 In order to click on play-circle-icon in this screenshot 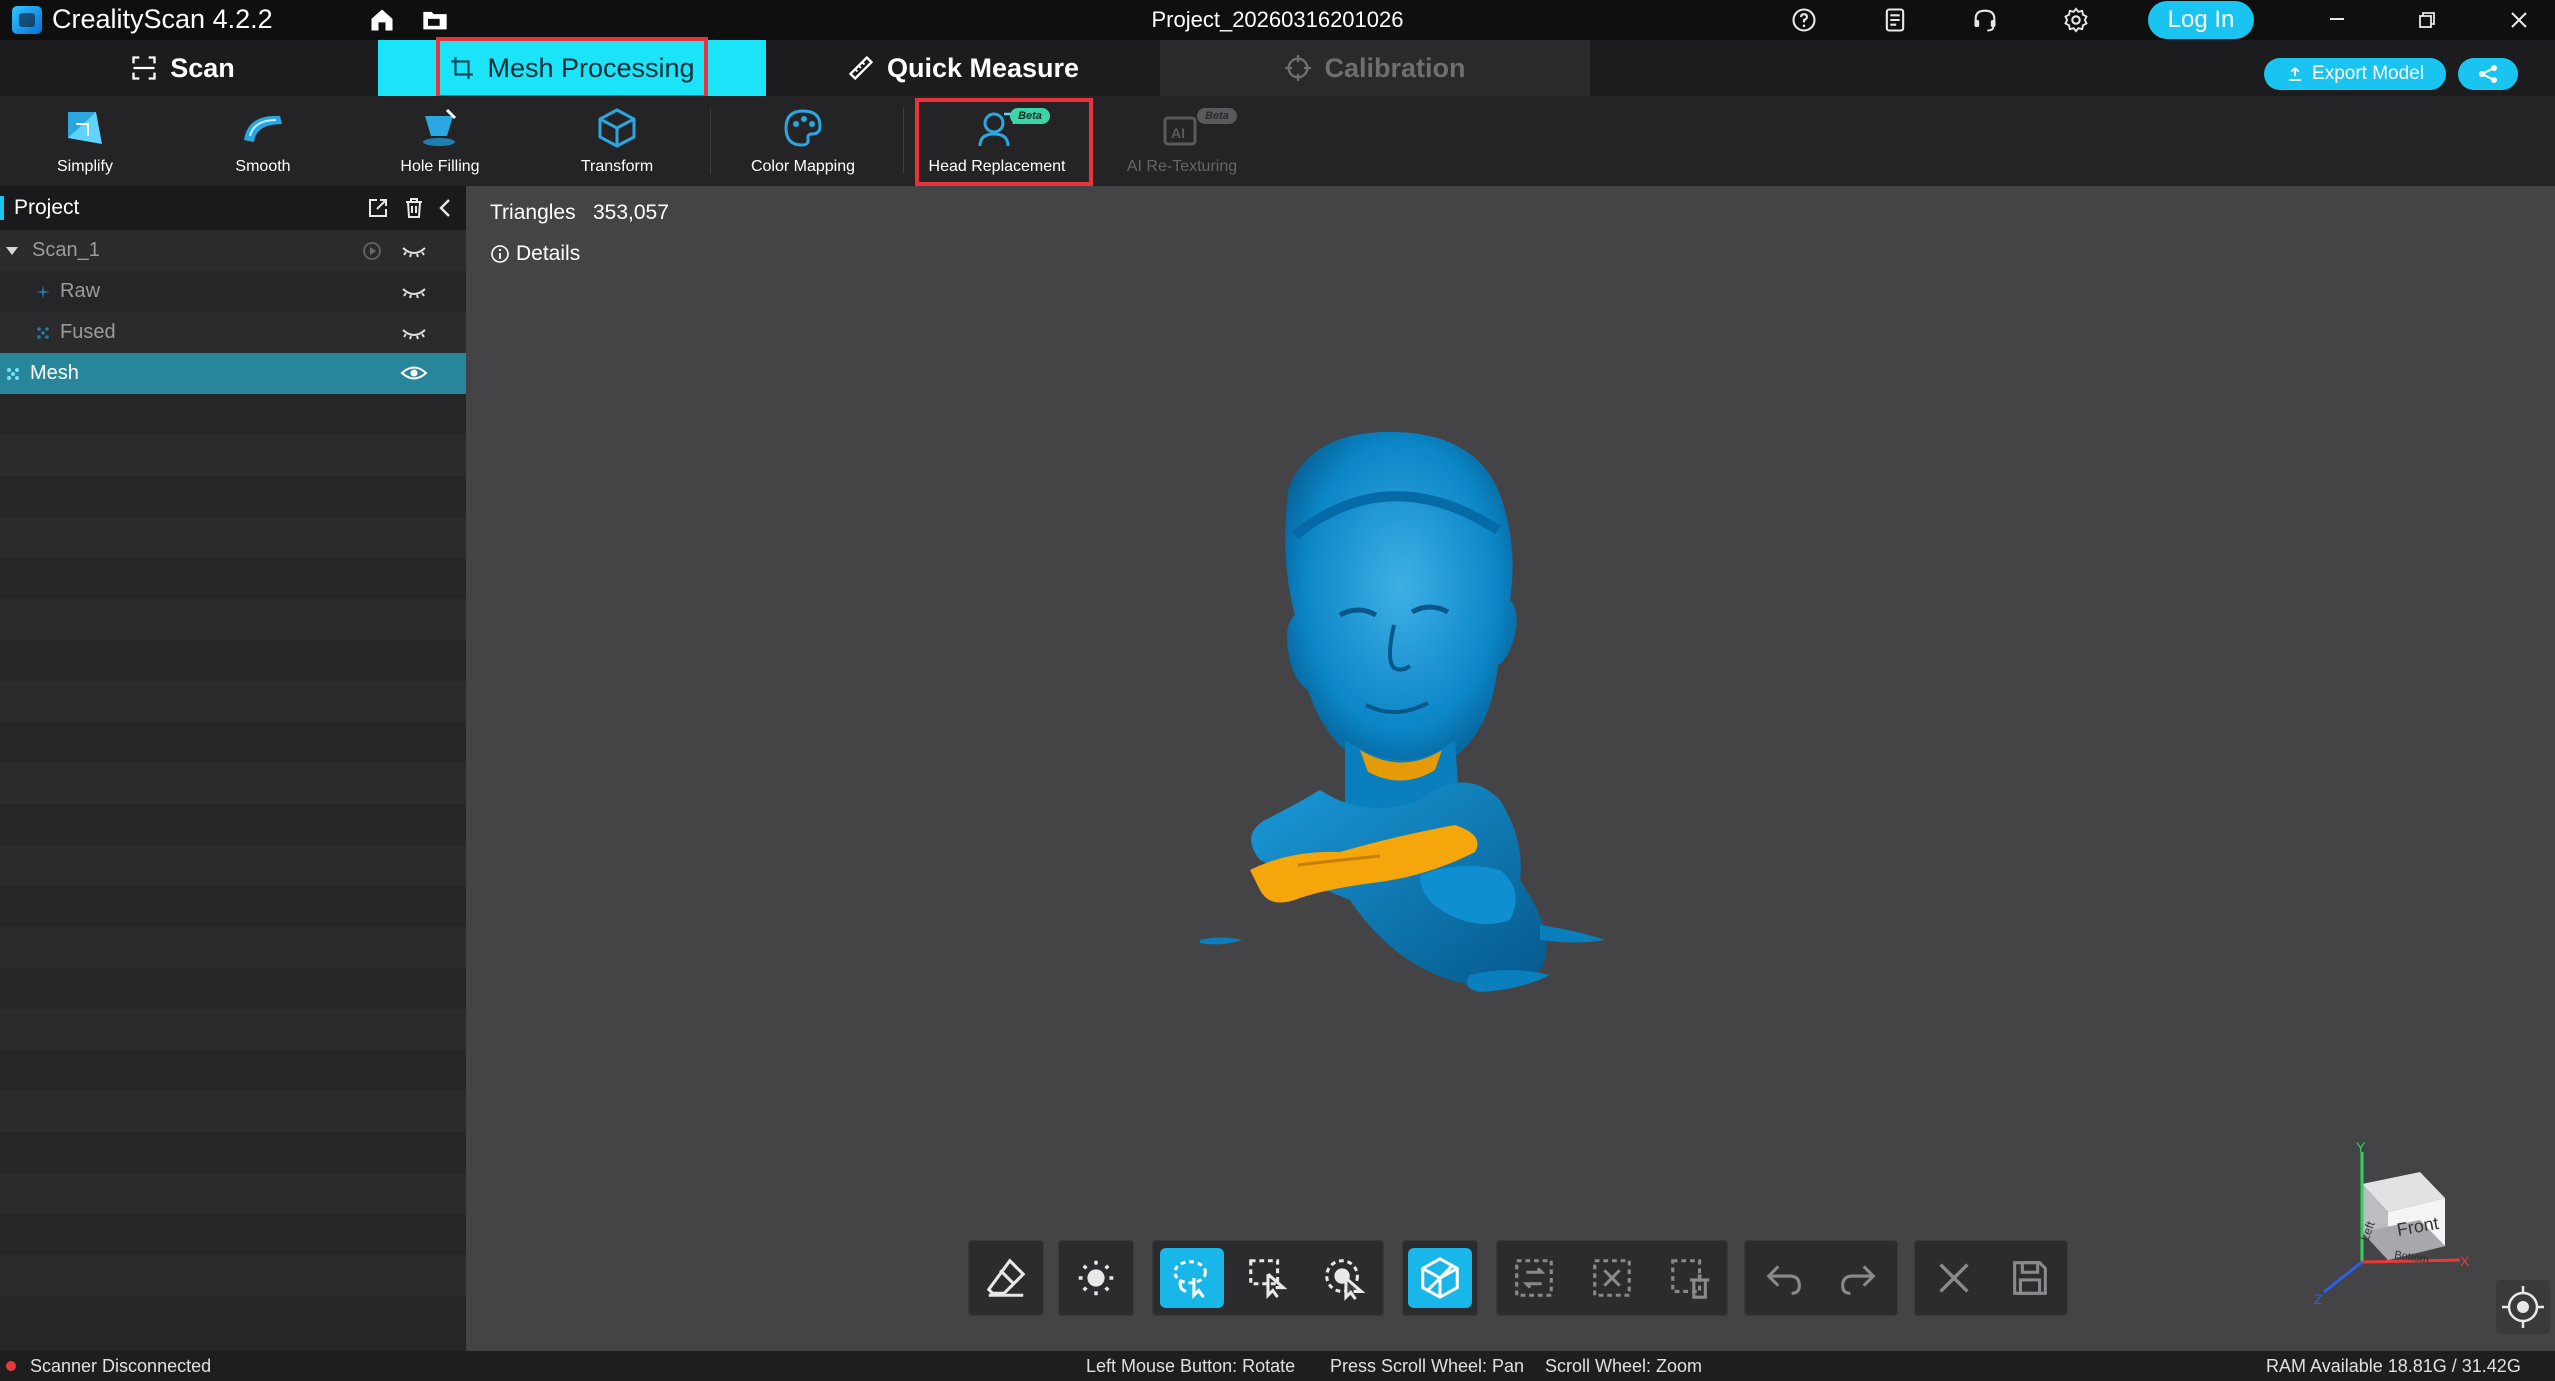, I will do `click(372, 251)`.